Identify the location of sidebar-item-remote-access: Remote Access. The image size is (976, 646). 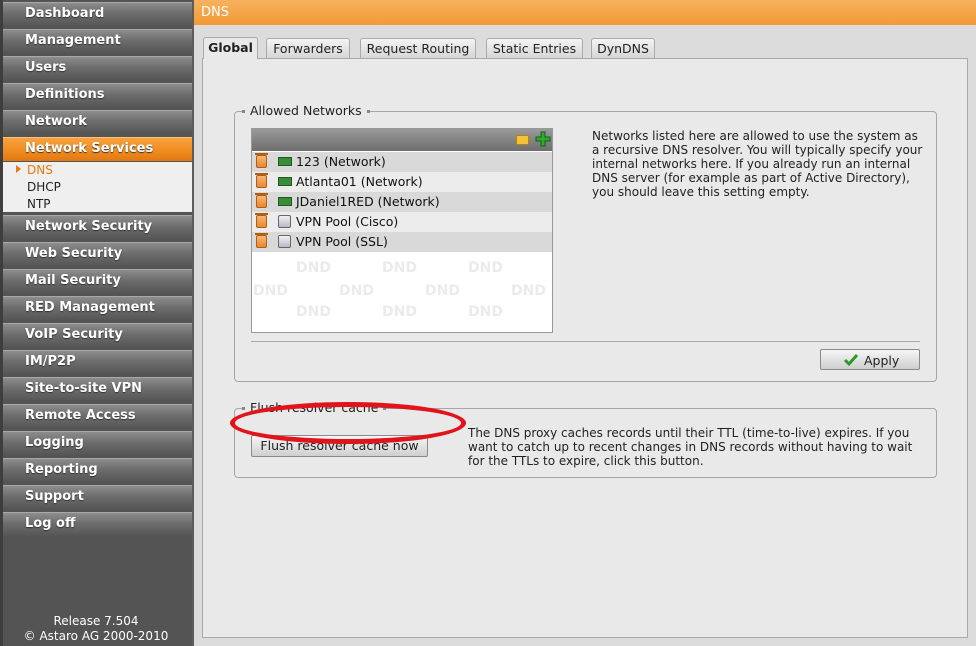
(97, 416).